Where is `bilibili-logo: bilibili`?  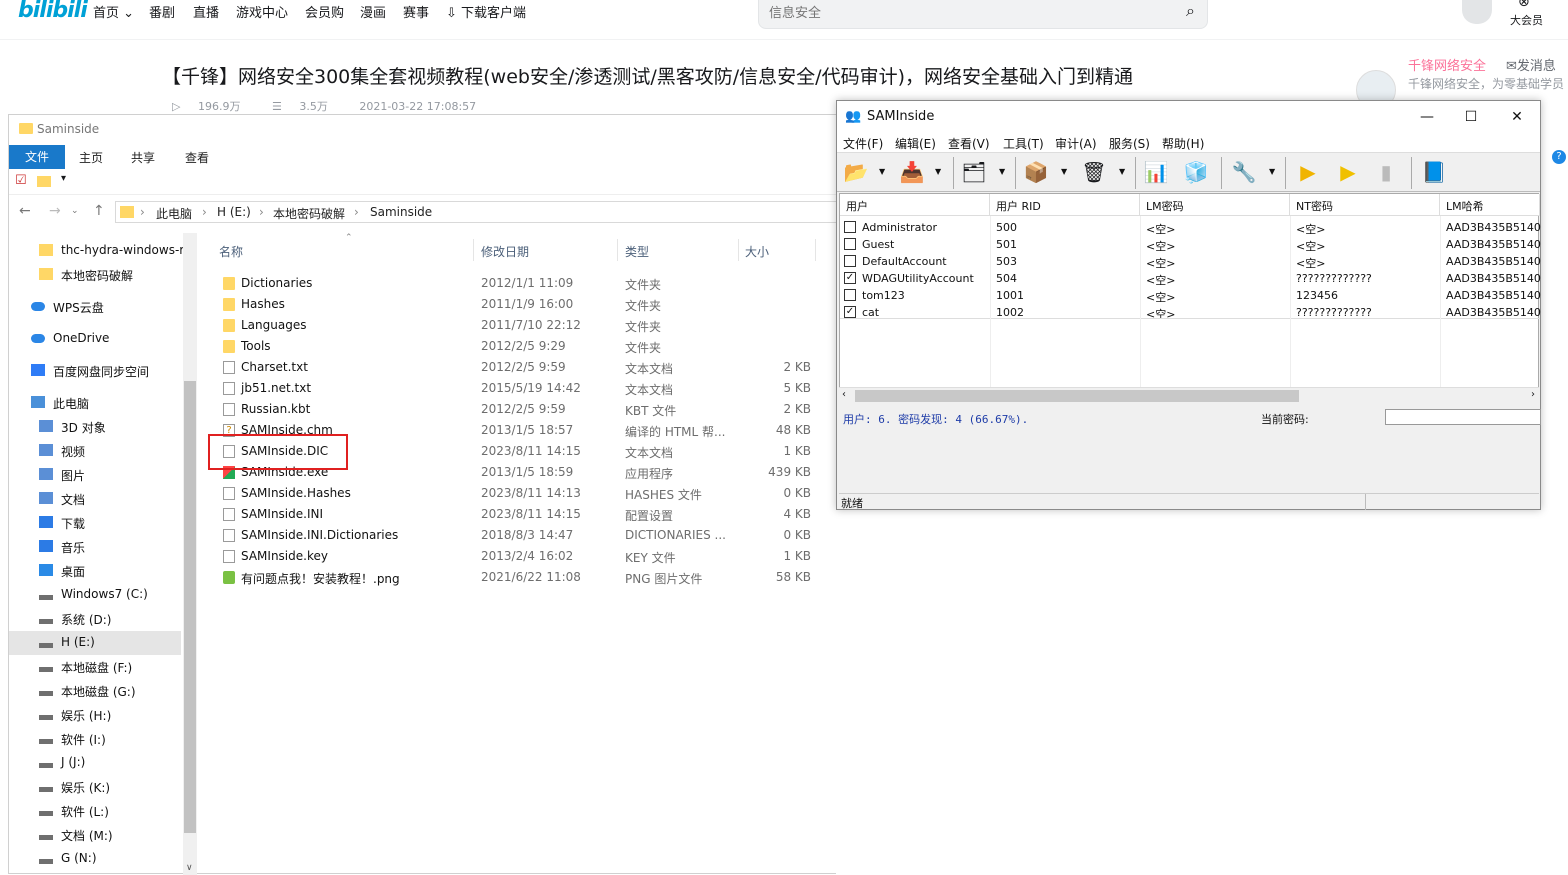
bilibili-logo: bilibili is located at coordinates (53, 11).